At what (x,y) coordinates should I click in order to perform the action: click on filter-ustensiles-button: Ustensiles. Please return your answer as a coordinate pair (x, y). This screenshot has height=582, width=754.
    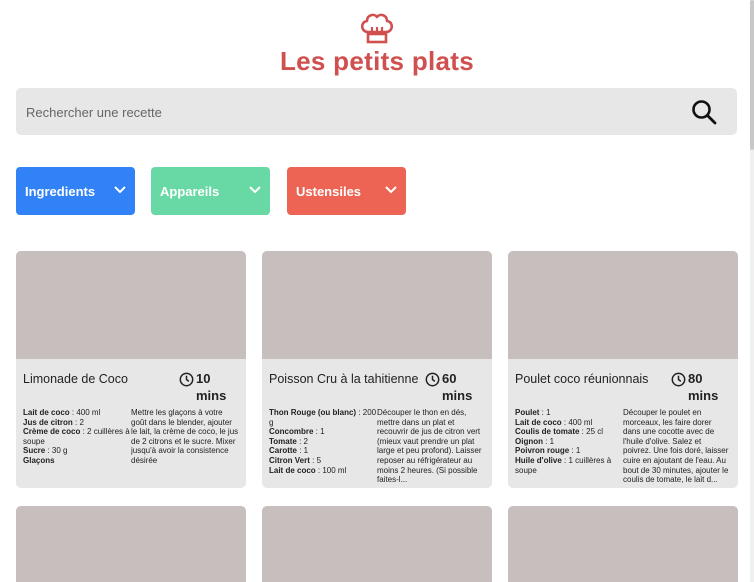
    Looking at the image, I should click on (346, 191).